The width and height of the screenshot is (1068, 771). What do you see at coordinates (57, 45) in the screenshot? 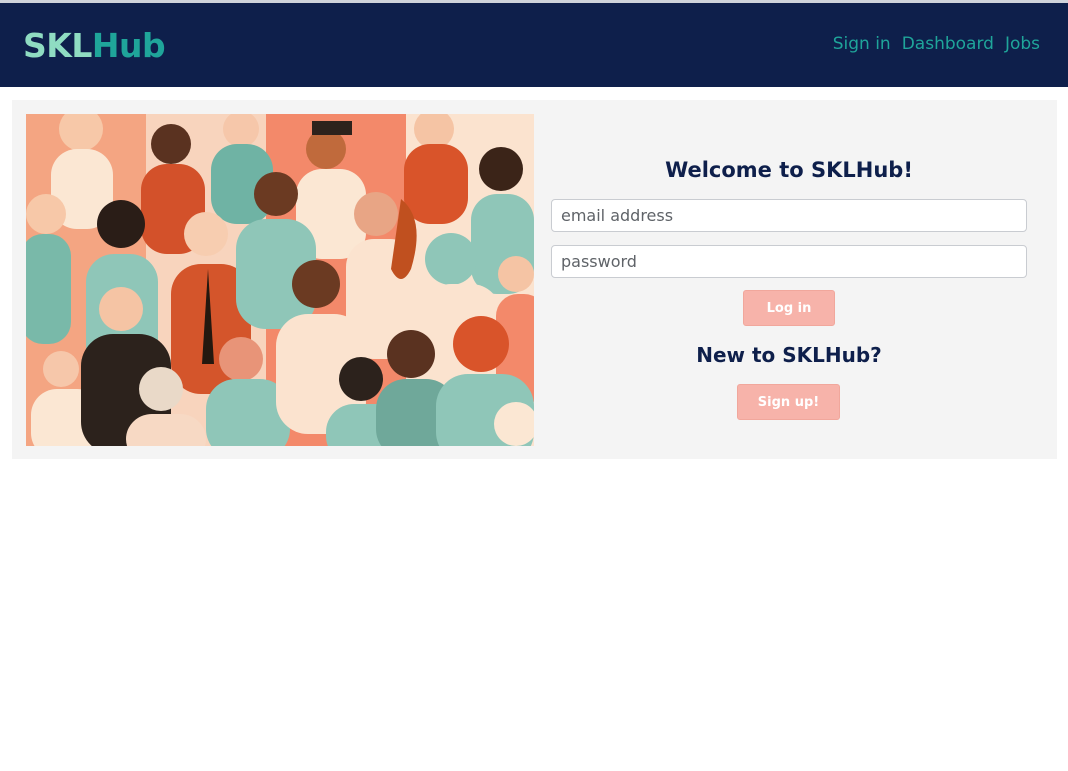
I see `brand-part-skl: SKL` at bounding box center [57, 45].